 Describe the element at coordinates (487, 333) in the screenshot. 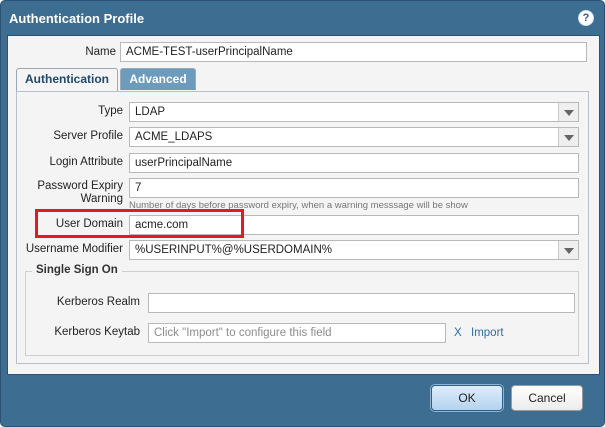

I see `import-link: Import` at that location.